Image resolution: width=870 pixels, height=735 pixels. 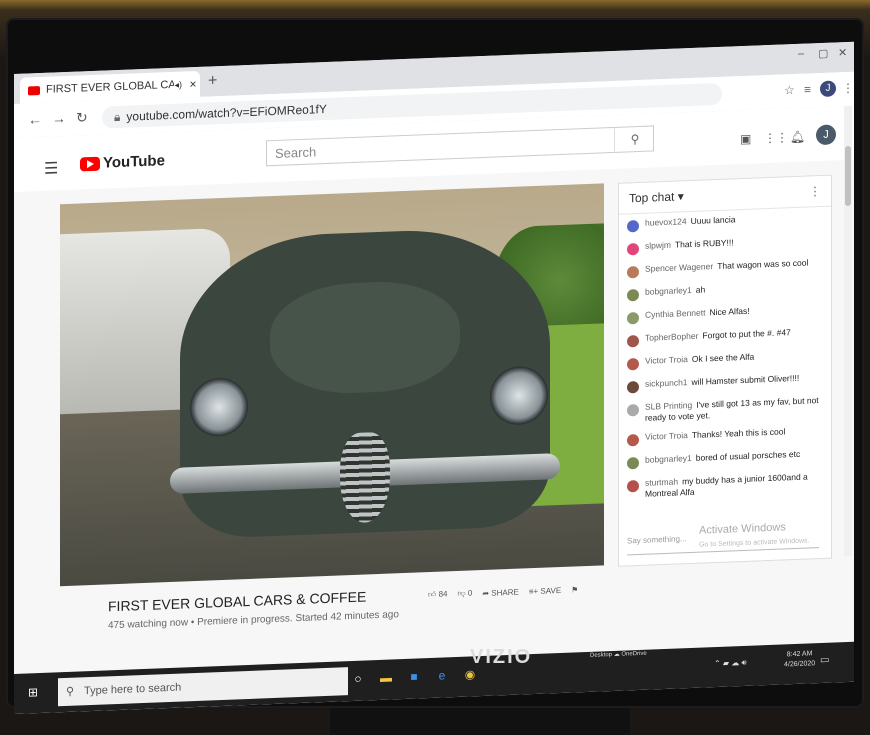 I want to click on browser-profile-avatar: J, so click(x=828, y=89).